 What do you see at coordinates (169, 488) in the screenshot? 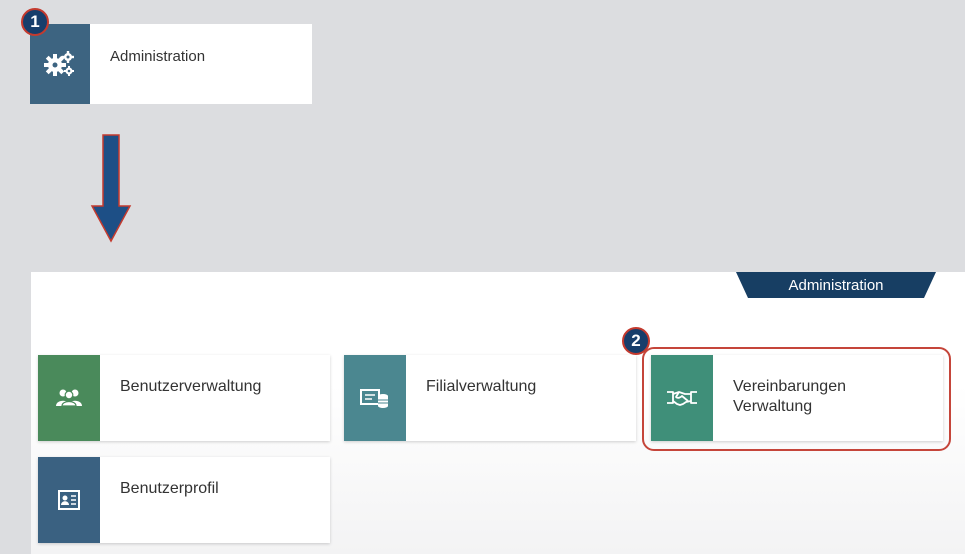
I see `benutzerprofil-label: Benutzerprofil` at bounding box center [169, 488].